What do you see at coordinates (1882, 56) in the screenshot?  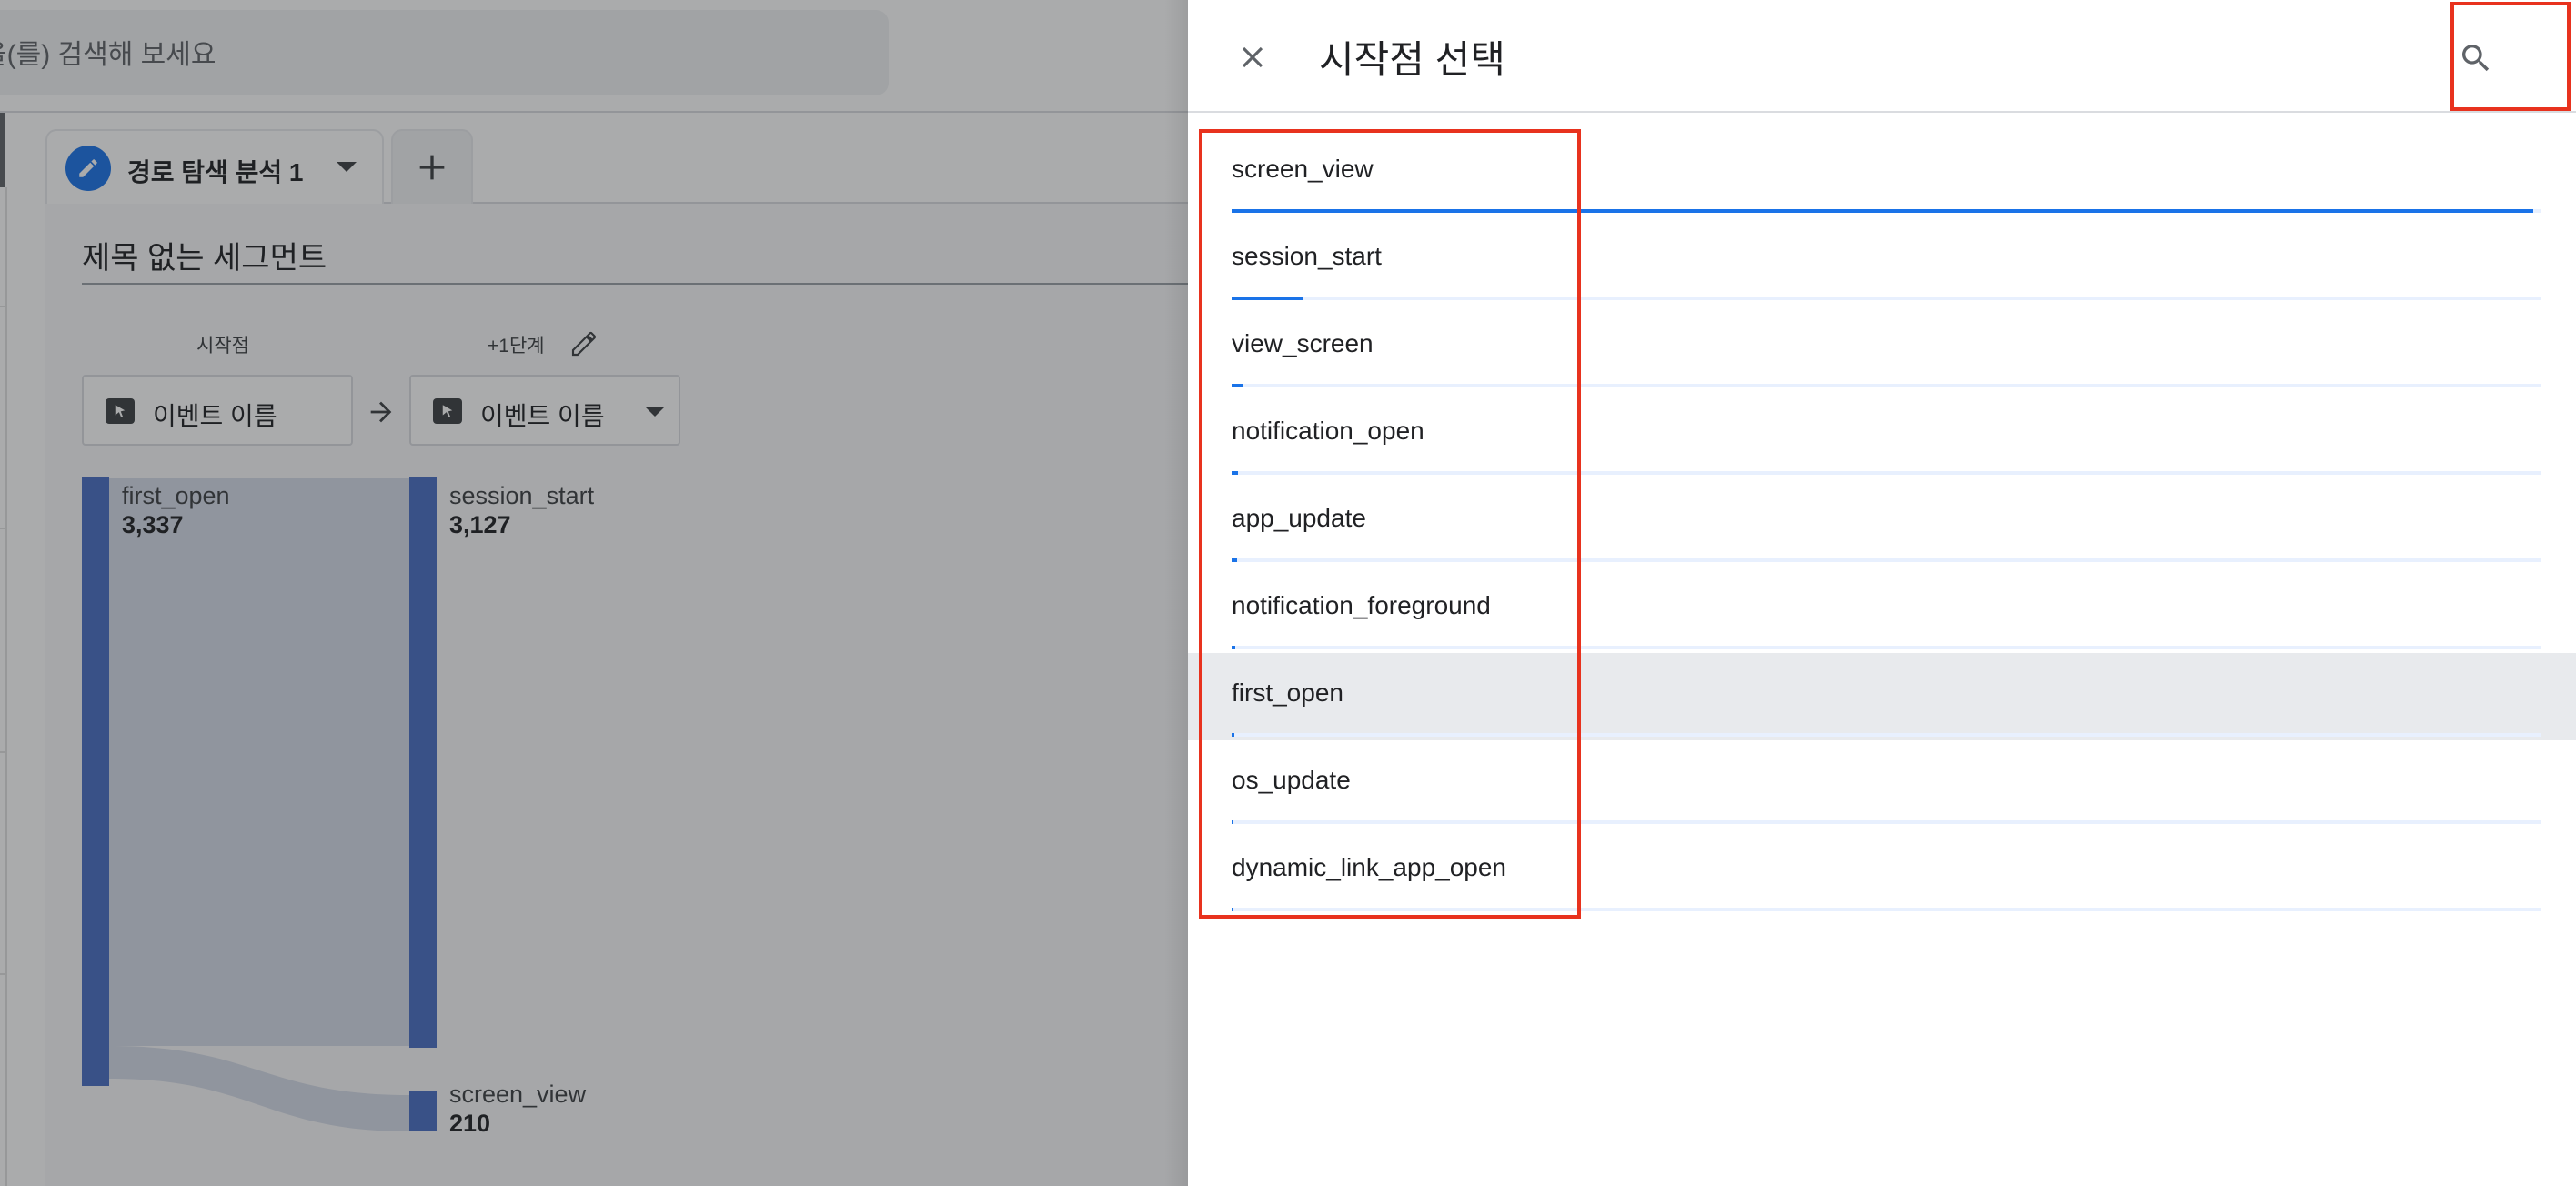 I see `panel-header: 시작점 선택` at bounding box center [1882, 56].